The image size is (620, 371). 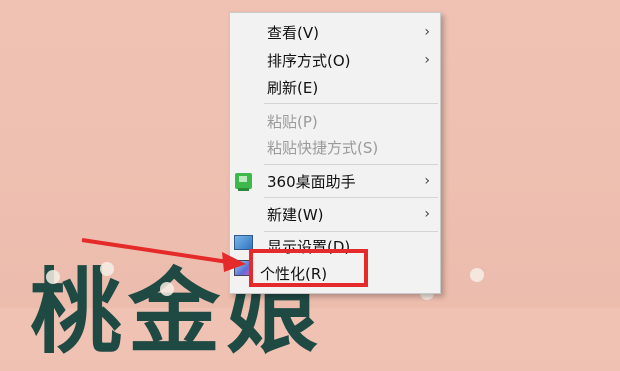 I want to click on annotation-arrow, so click(x=163, y=255).